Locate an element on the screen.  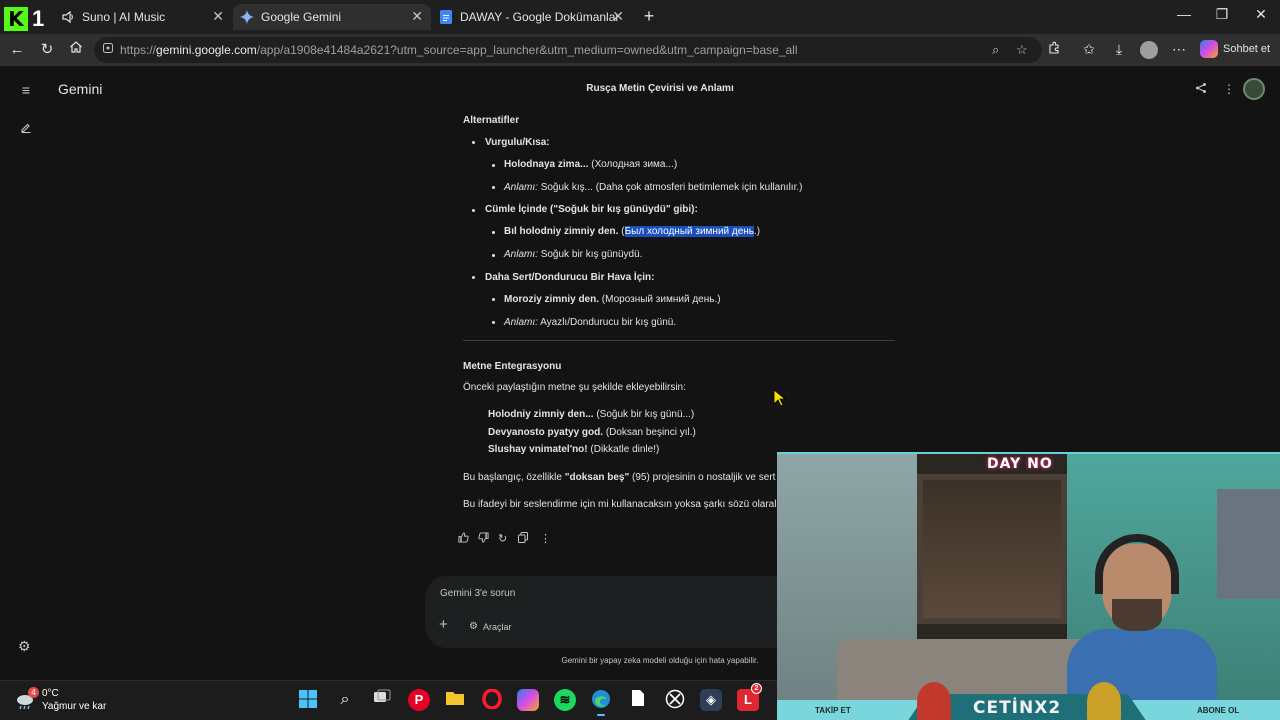
url-host: gemini.google.com is located at coordinates (206, 50).